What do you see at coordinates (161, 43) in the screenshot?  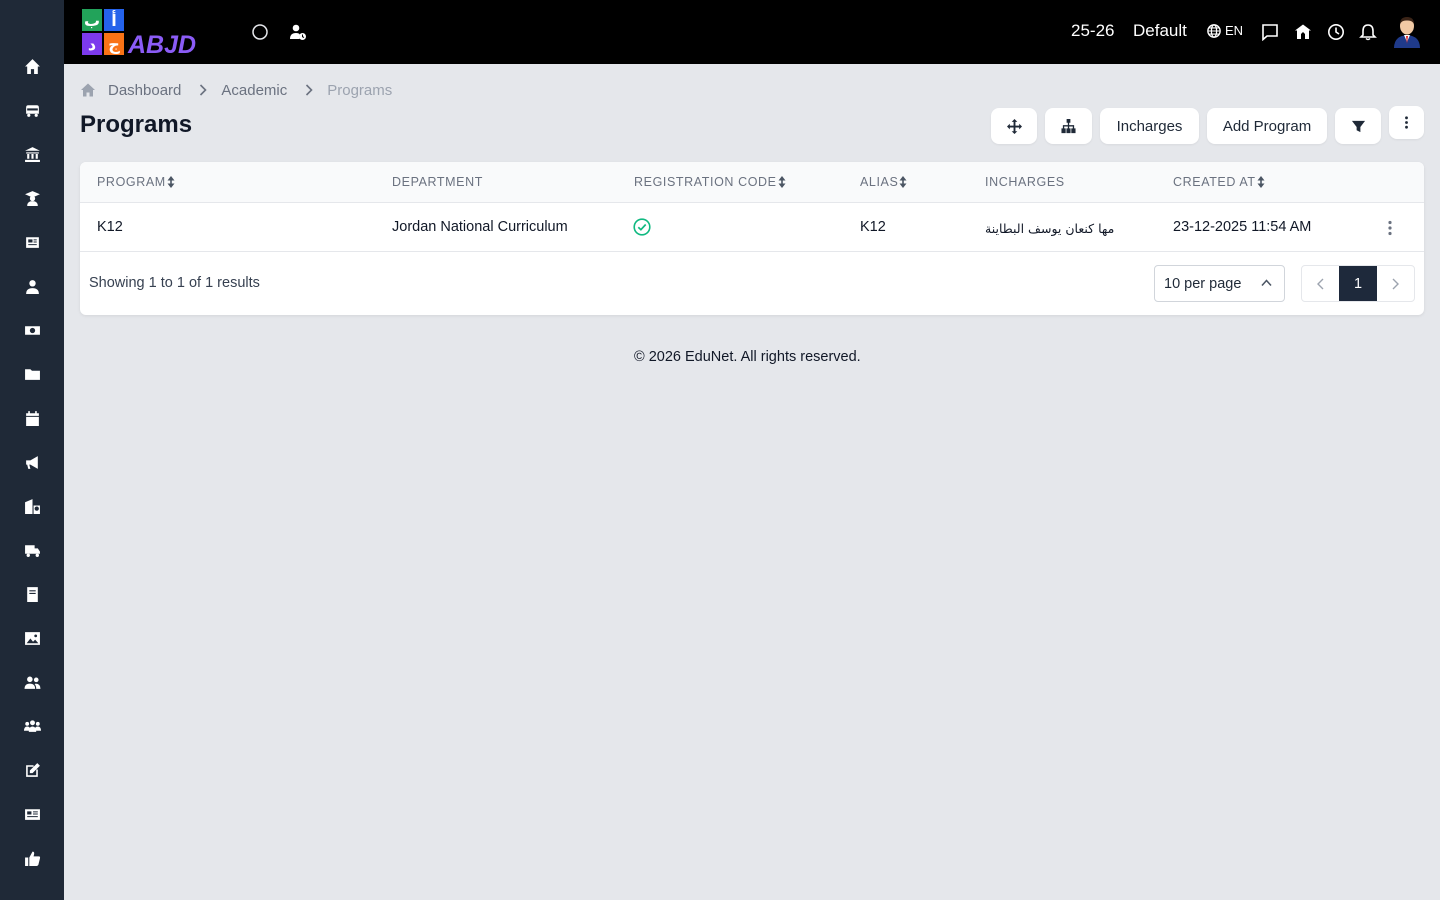 I see `svg-text: ABJD` at bounding box center [161, 43].